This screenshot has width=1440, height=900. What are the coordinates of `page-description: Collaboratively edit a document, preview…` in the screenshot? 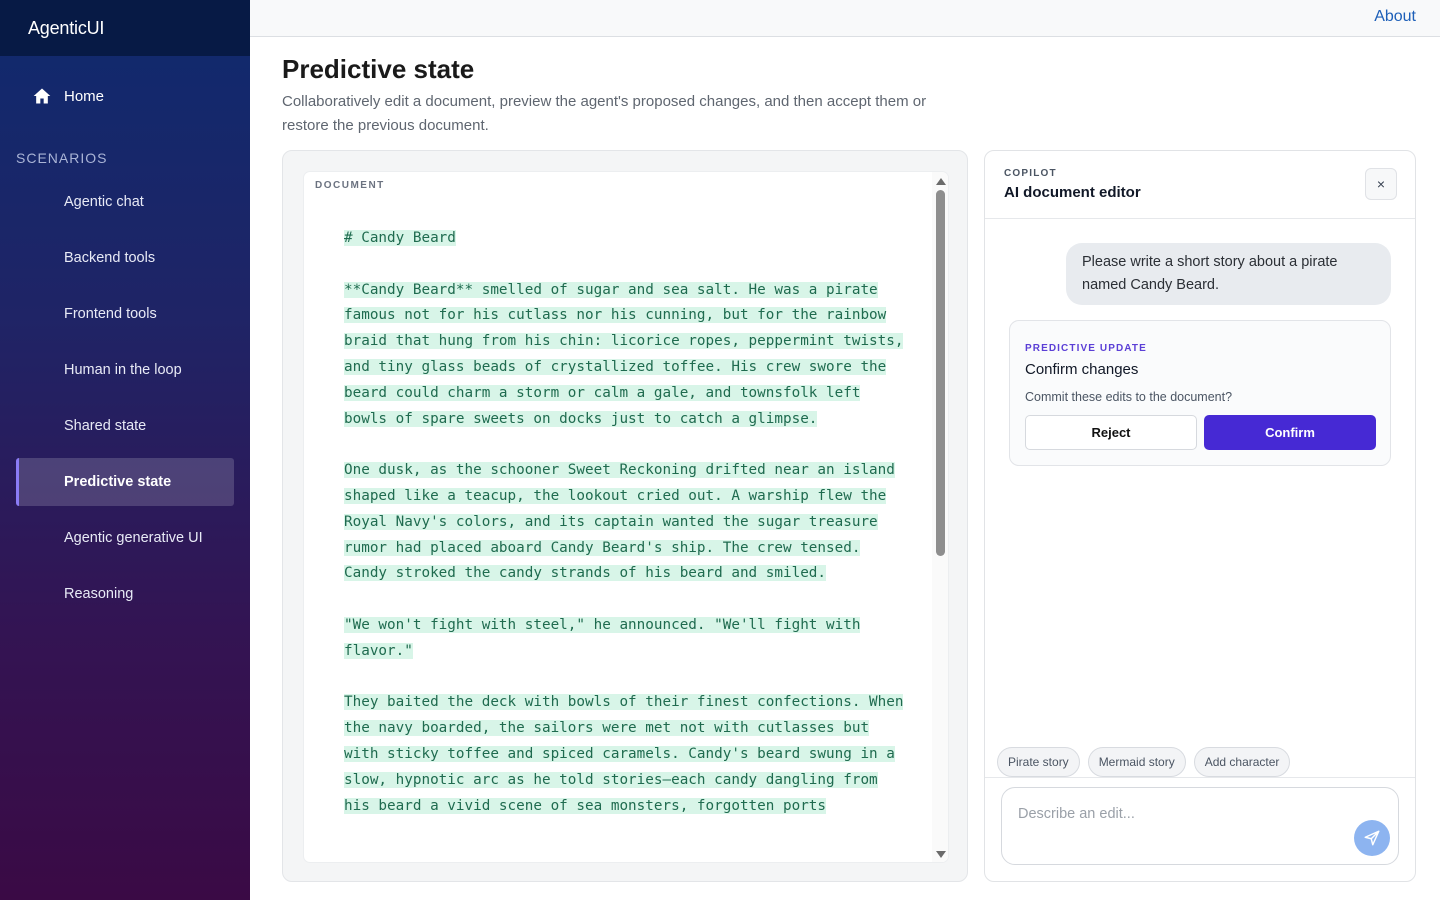 It's located at (604, 113).